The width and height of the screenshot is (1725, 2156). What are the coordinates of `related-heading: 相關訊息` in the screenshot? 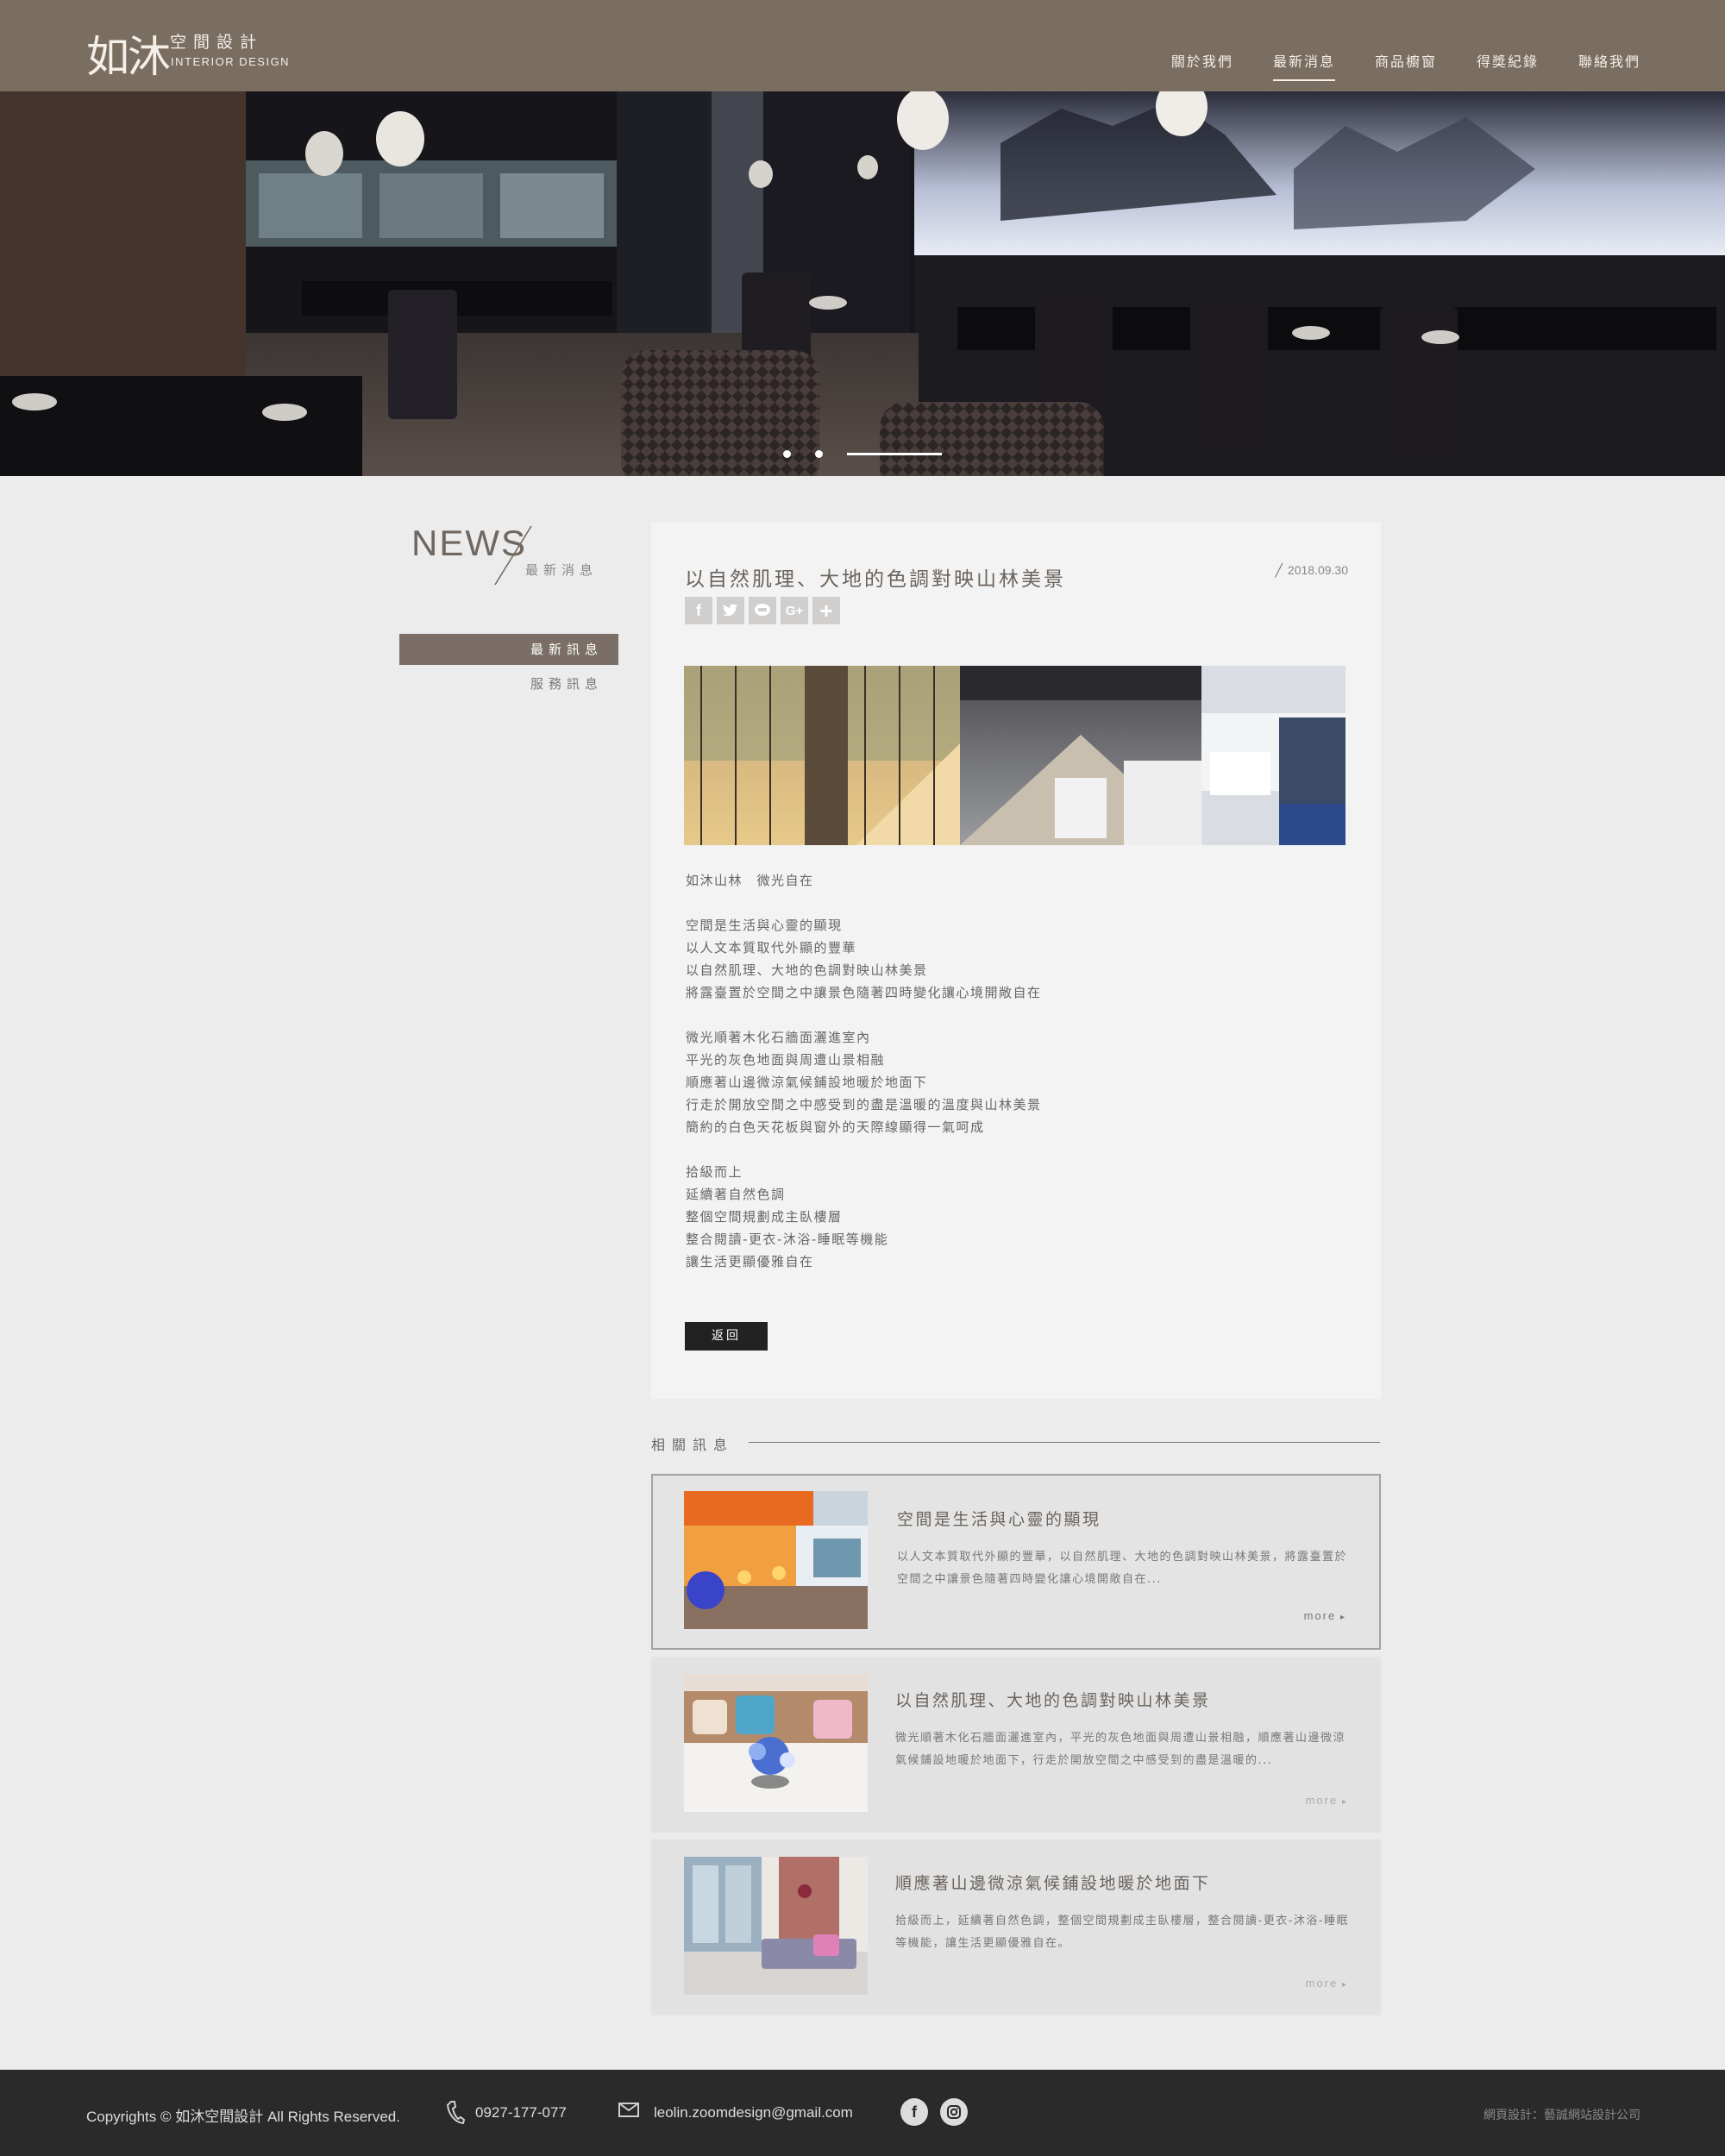 It's located at (693, 1445).